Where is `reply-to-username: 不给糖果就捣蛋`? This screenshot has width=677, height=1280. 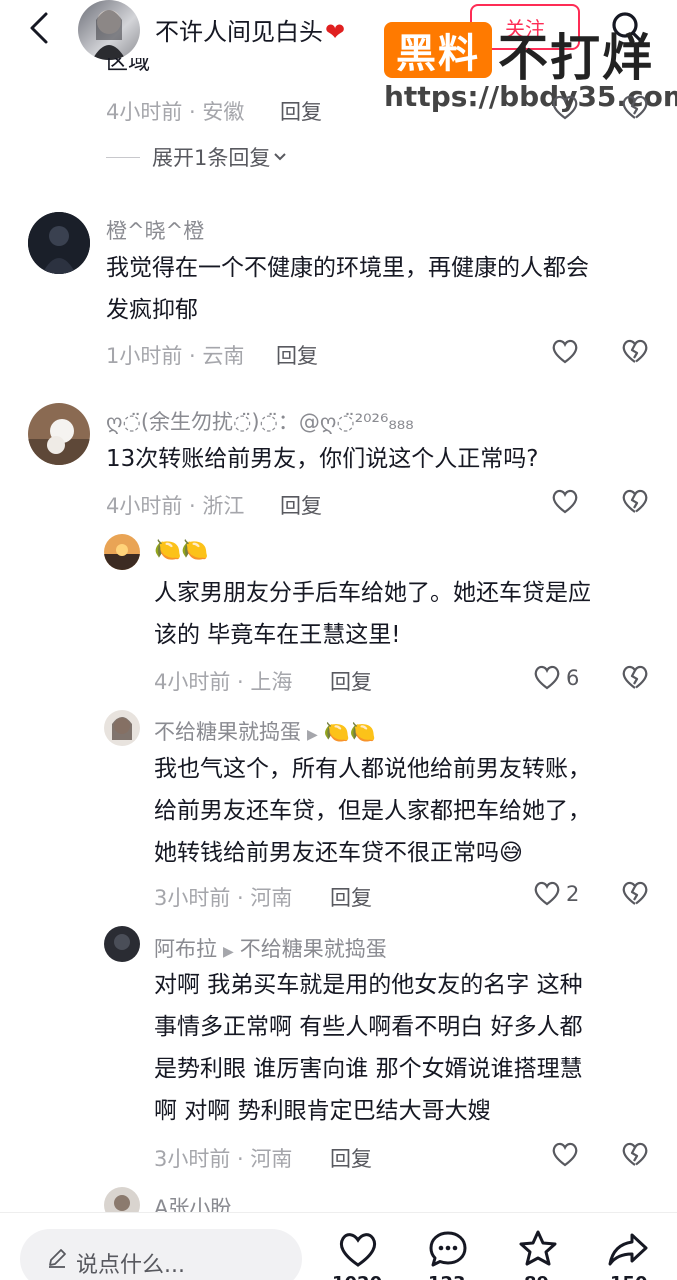
reply-to-username: 不给糖果就捣蛋 is located at coordinates (313, 949).